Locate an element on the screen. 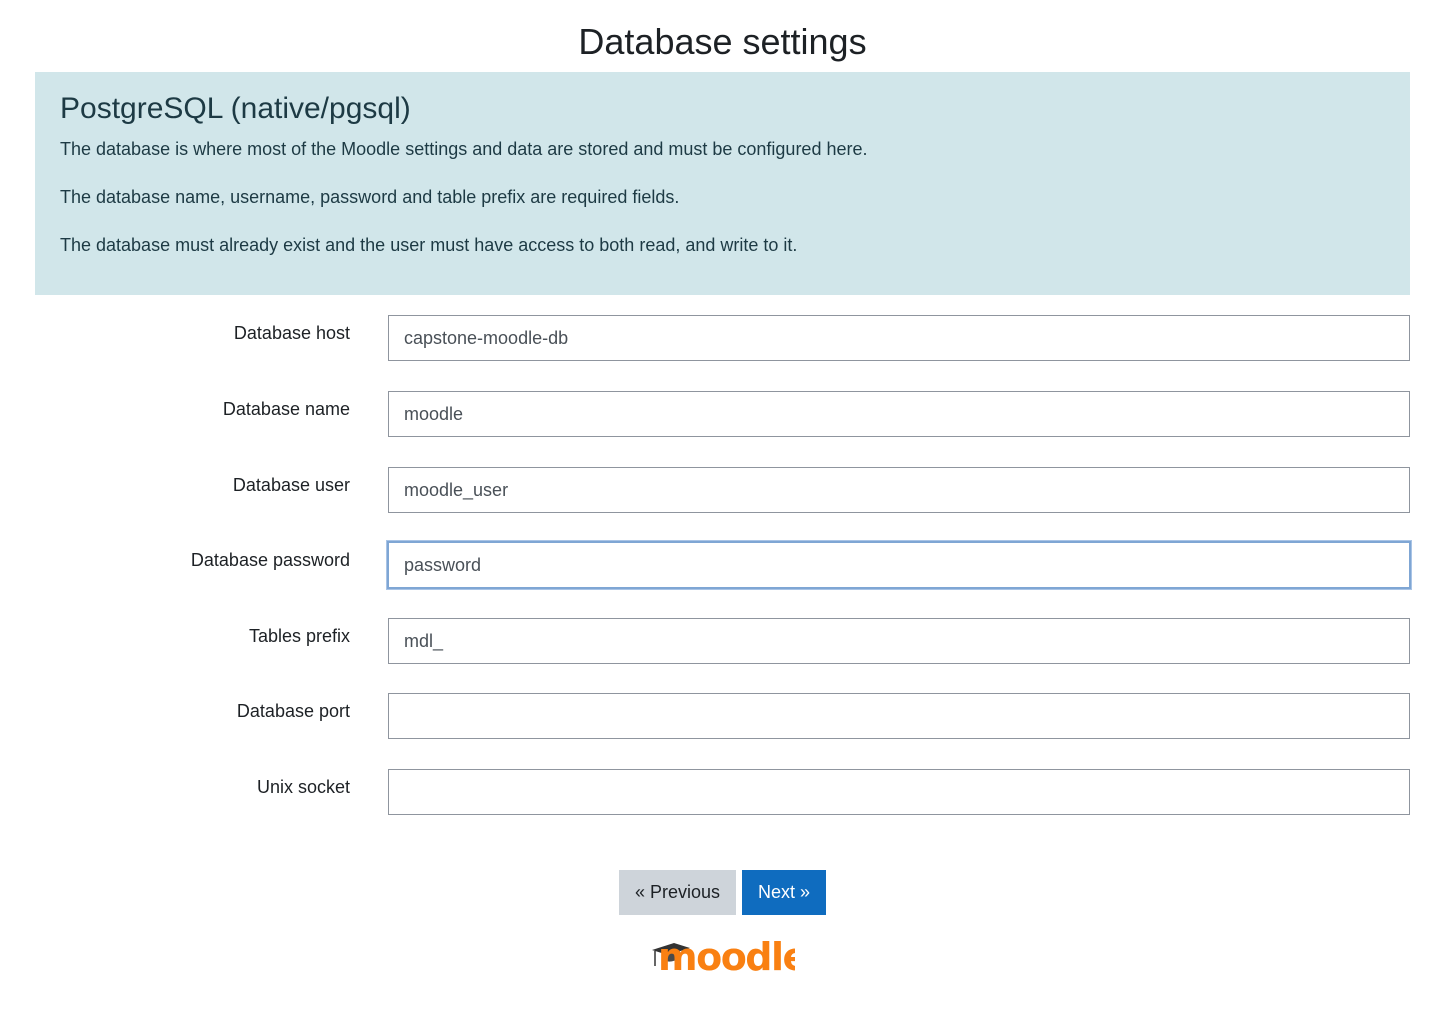 This screenshot has width=1455, height=1011. form-row-db-password: Database password is located at coordinates (727, 565).